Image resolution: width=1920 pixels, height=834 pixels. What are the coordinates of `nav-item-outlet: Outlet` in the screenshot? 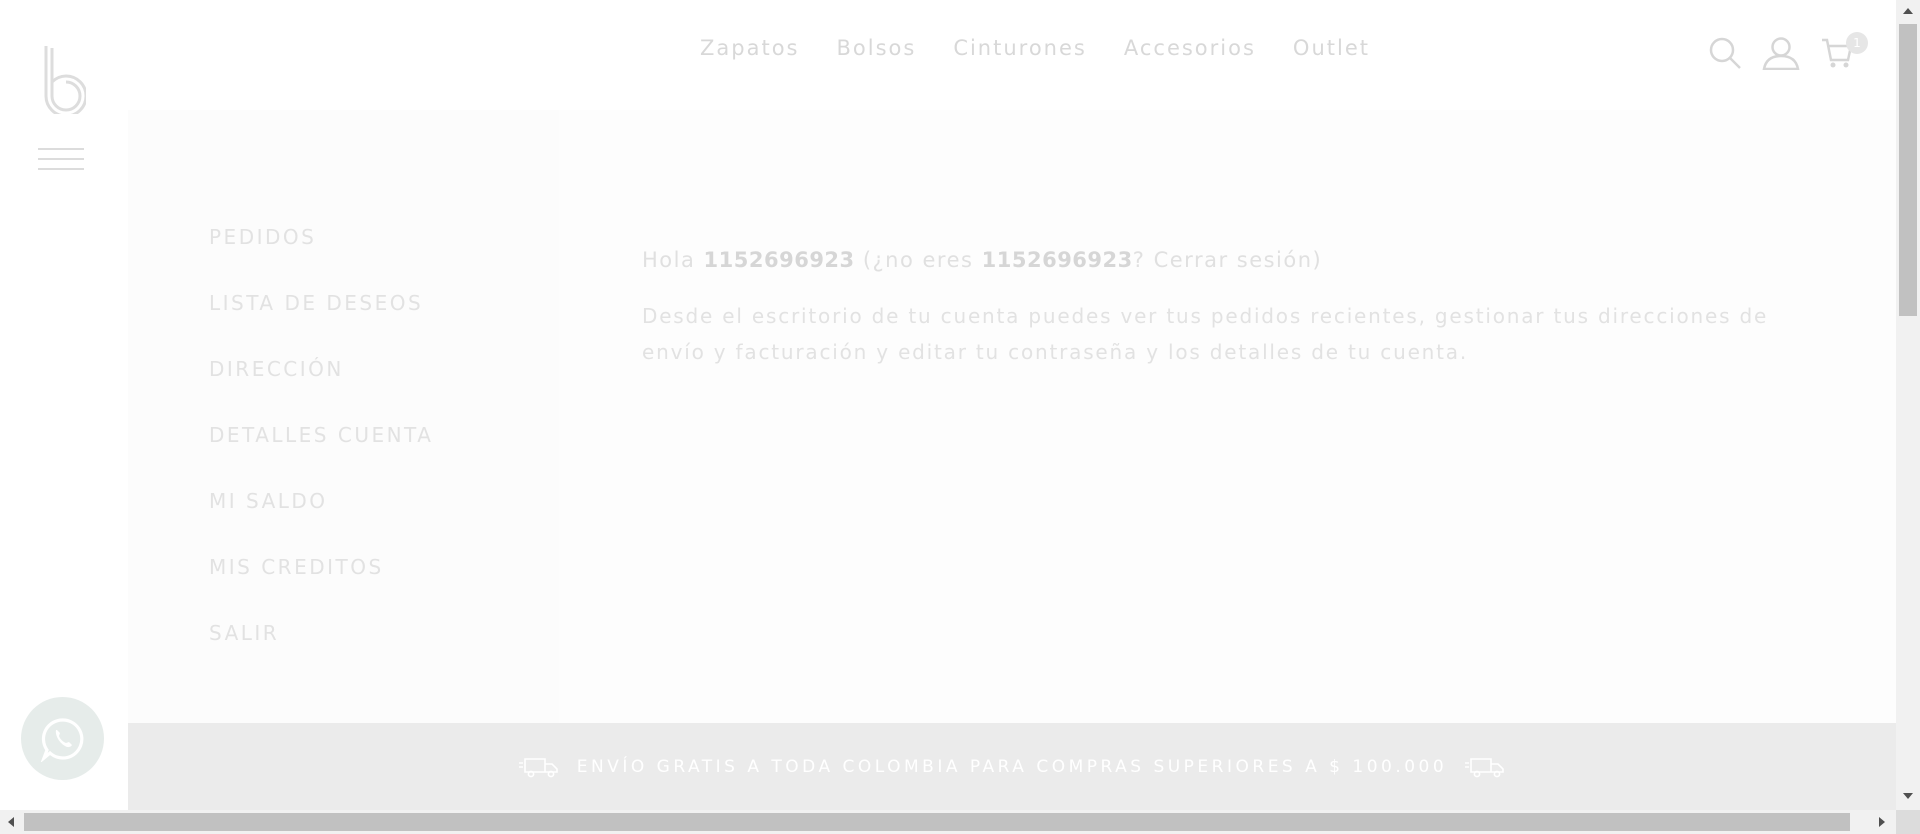 It's located at (1331, 48).